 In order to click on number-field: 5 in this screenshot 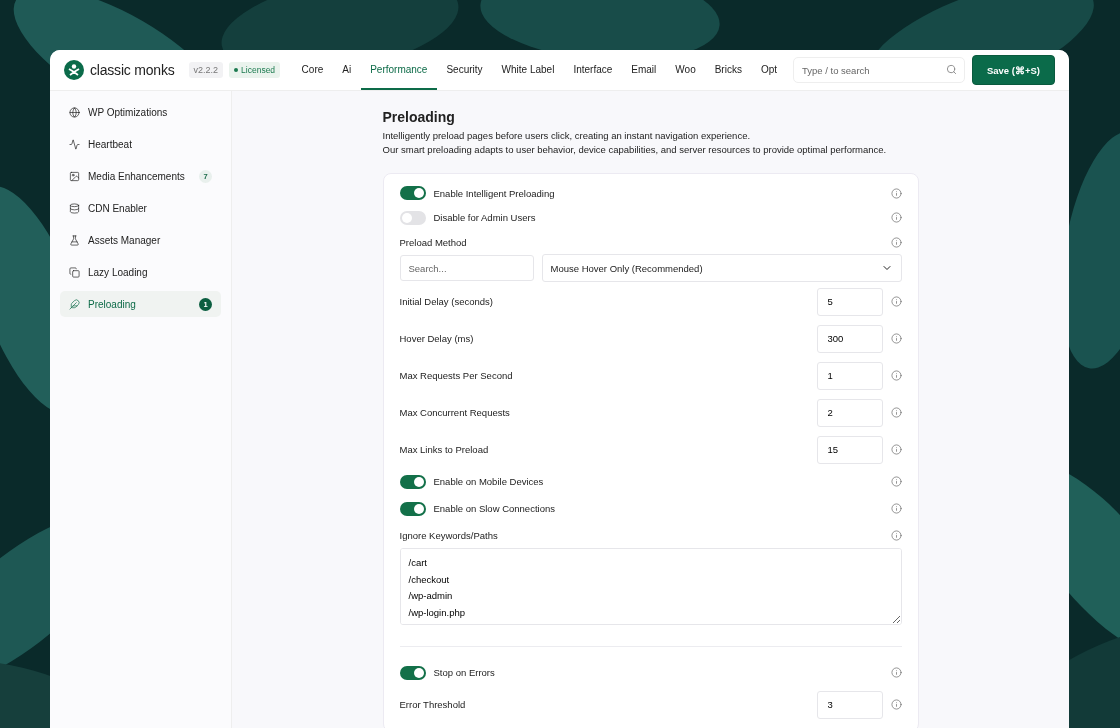, I will do `click(849, 301)`.